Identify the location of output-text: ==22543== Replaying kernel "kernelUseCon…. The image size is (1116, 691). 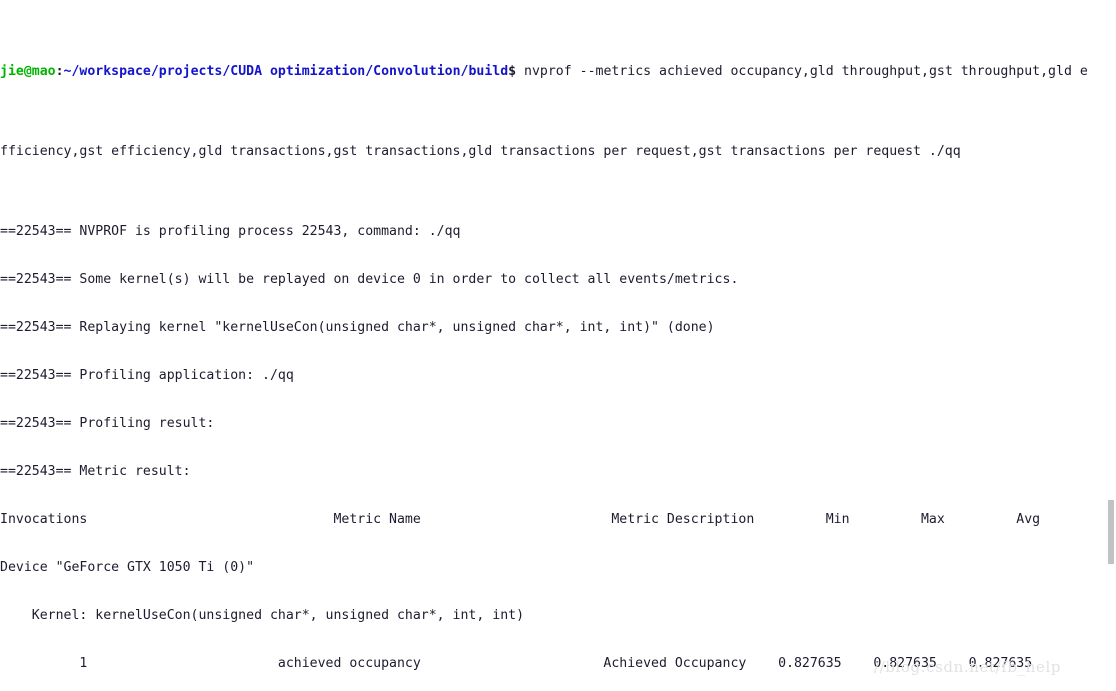
(357, 327).